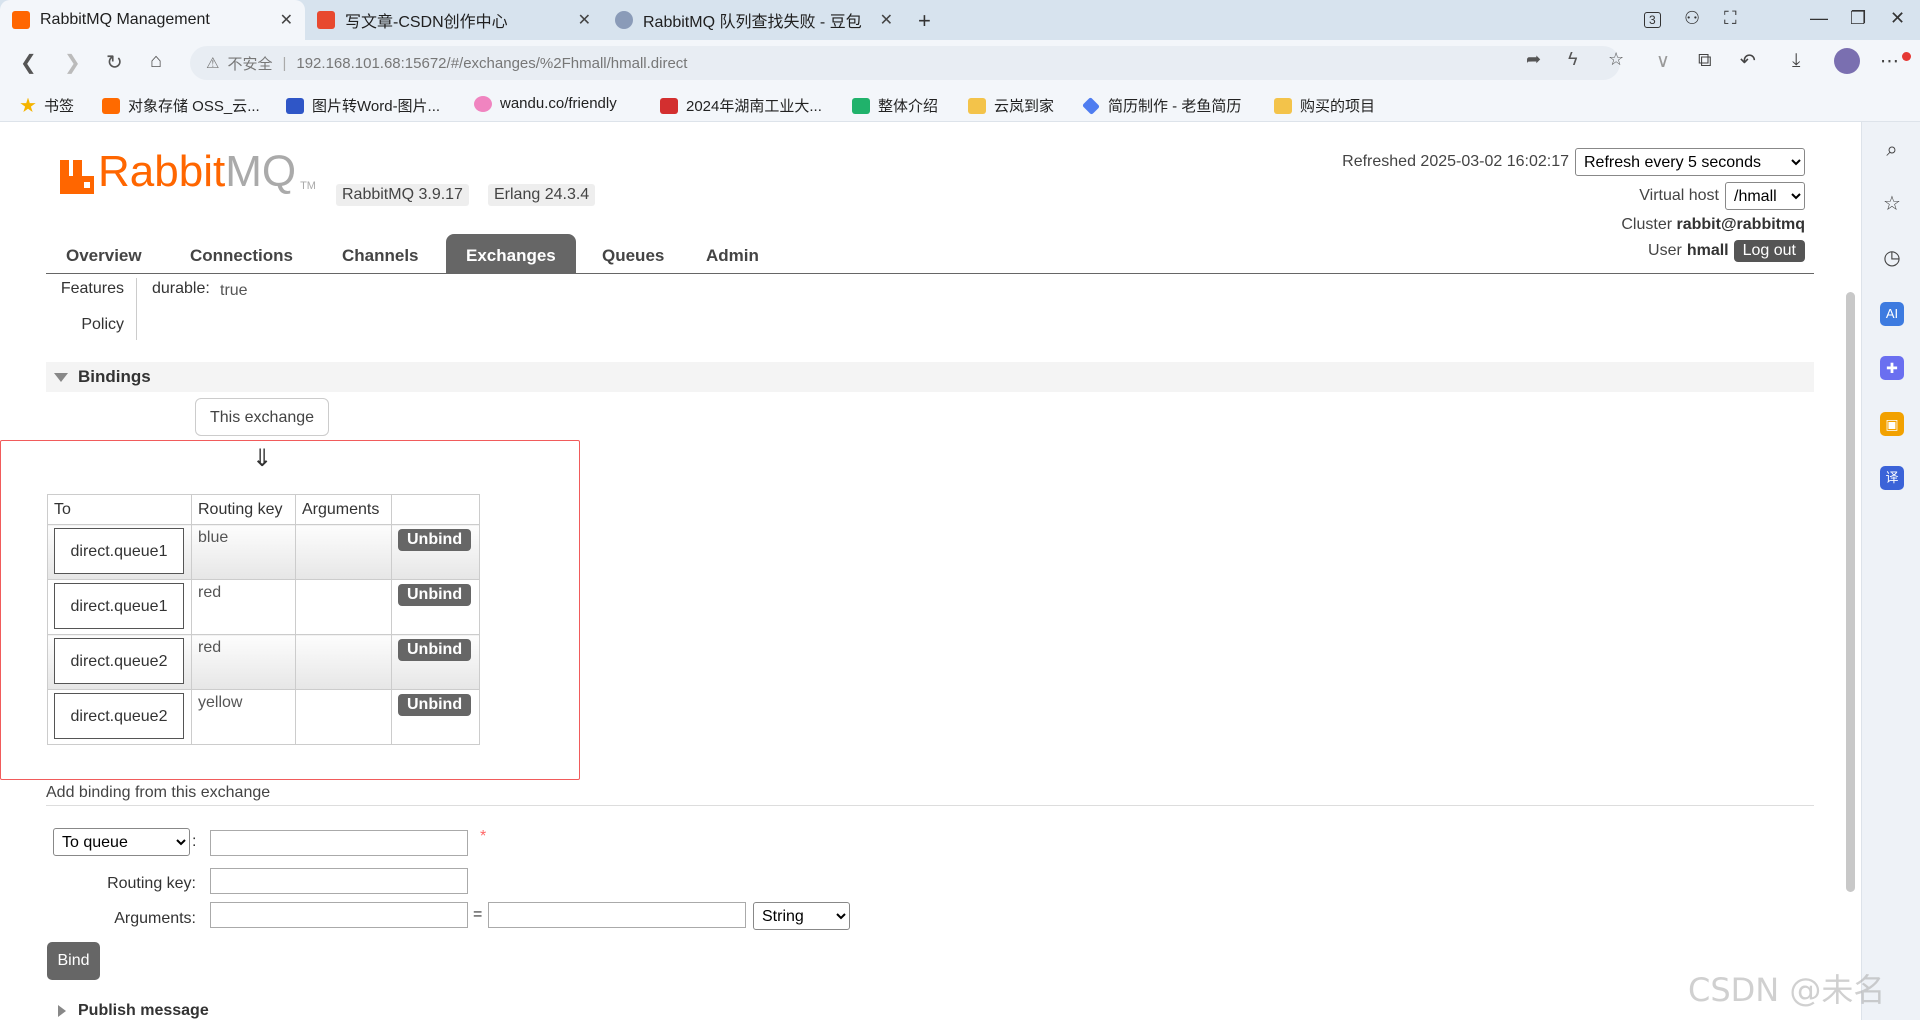 The width and height of the screenshot is (1920, 1020). What do you see at coordinates (114, 62) in the screenshot?
I see `reload-icon: ↻` at bounding box center [114, 62].